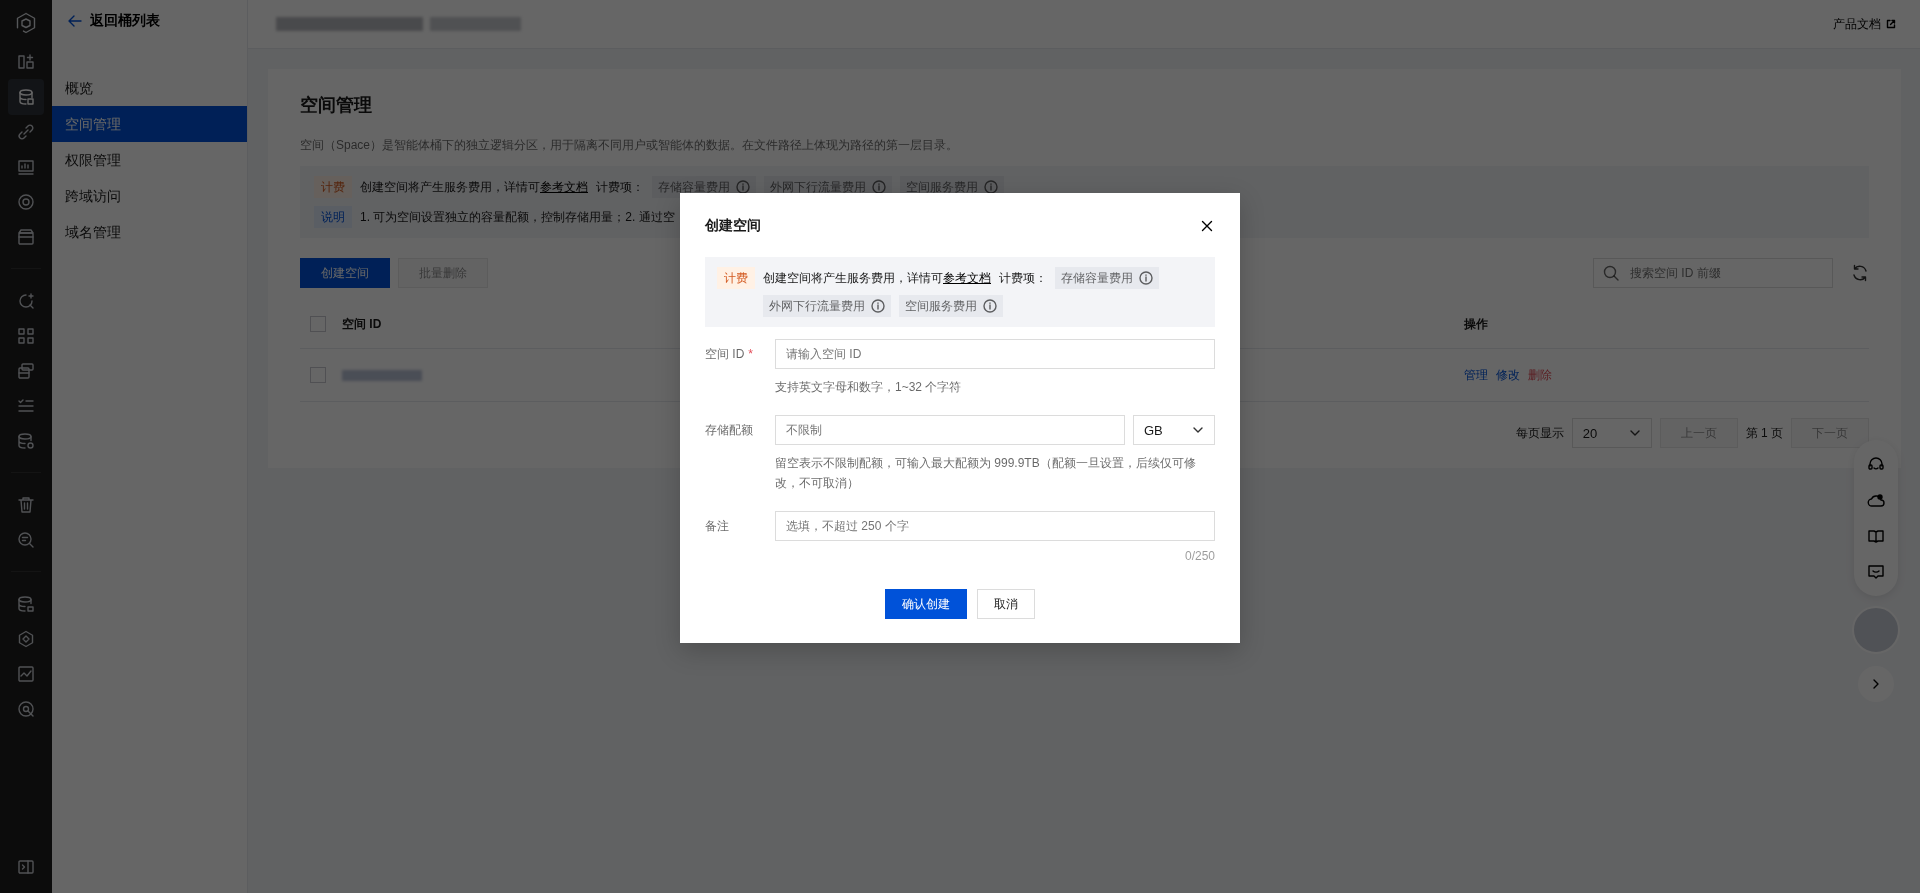 Image resolution: width=1920 pixels, height=893 pixels. What do you see at coordinates (1174, 430) in the screenshot?
I see `unit-select: GB` at bounding box center [1174, 430].